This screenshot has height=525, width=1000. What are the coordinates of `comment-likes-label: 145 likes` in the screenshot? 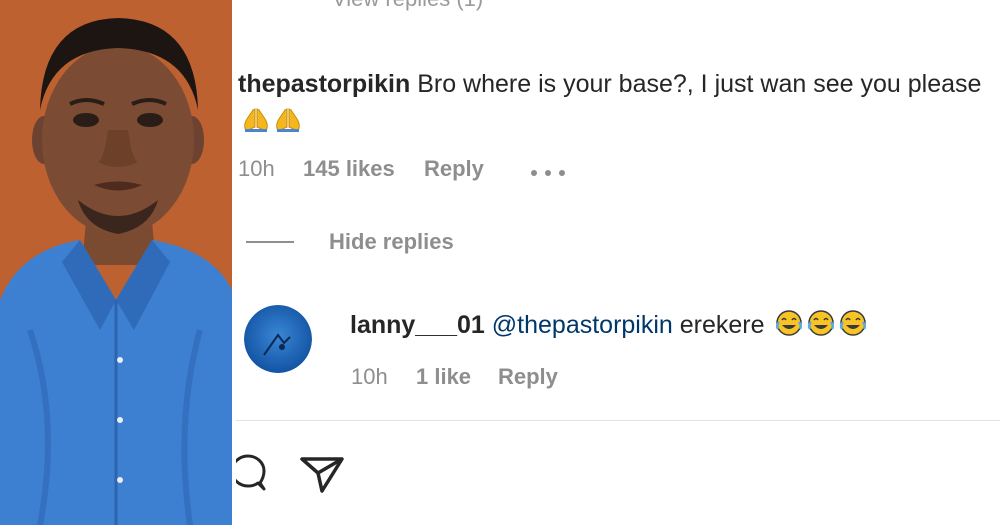 It's located at (349, 168).